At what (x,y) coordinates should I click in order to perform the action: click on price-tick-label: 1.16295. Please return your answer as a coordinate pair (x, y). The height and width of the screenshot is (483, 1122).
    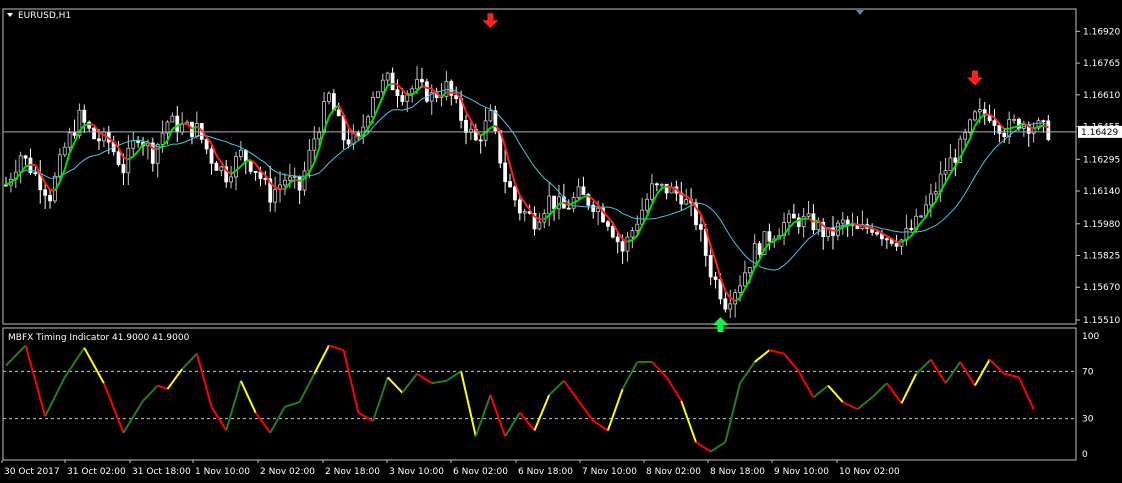
    Looking at the image, I should click on (1101, 160).